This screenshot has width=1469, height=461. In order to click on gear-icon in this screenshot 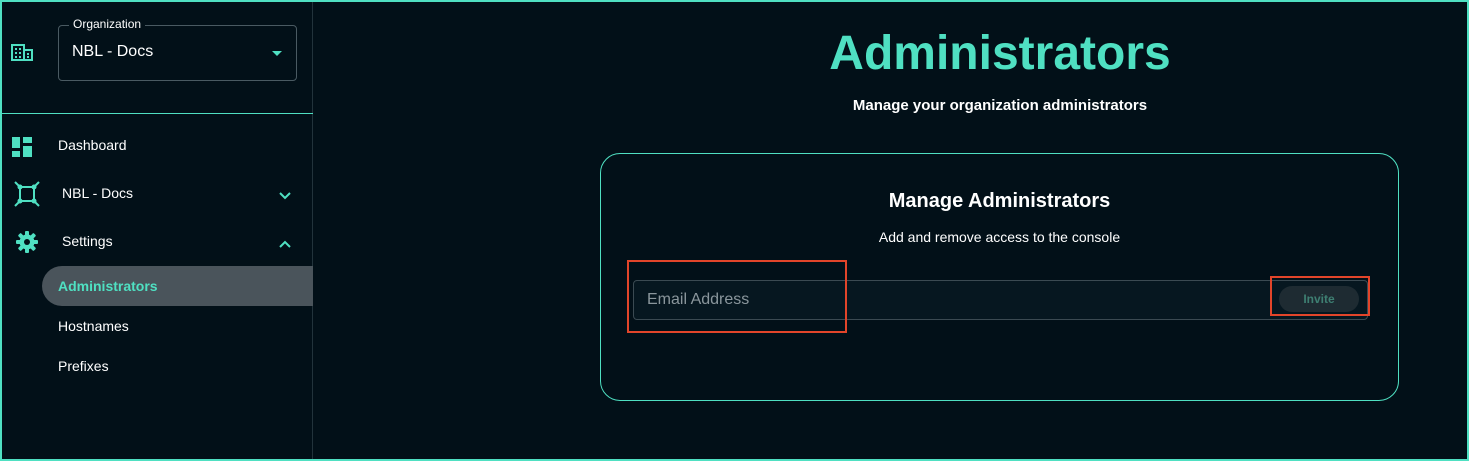, I will do `click(27, 244)`.